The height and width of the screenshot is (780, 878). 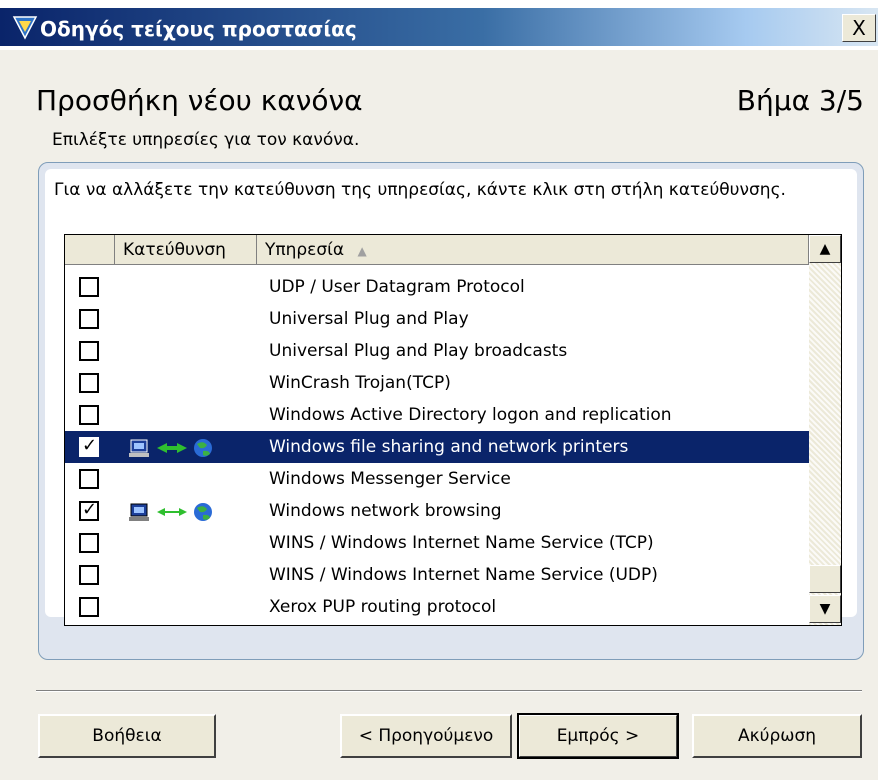 What do you see at coordinates (390, 479) in the screenshot?
I see `service-name: Windows Messenger Service` at bounding box center [390, 479].